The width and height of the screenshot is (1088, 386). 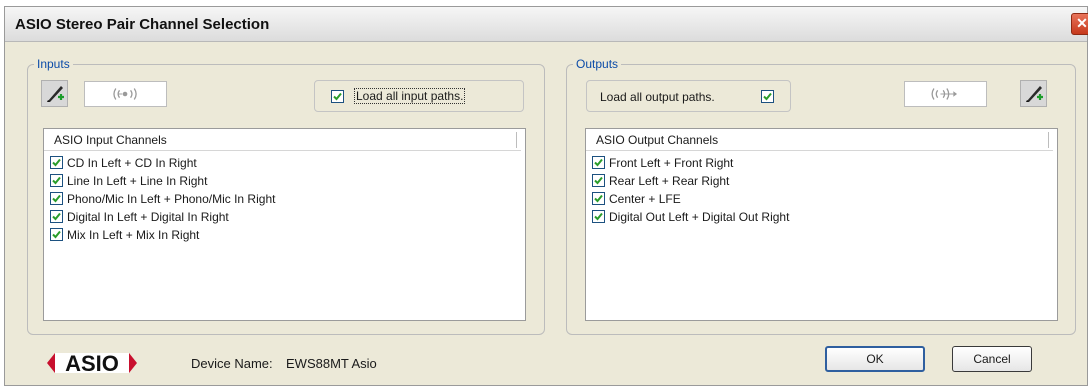 I want to click on asio-logo-text: ASIO, so click(x=92, y=363).